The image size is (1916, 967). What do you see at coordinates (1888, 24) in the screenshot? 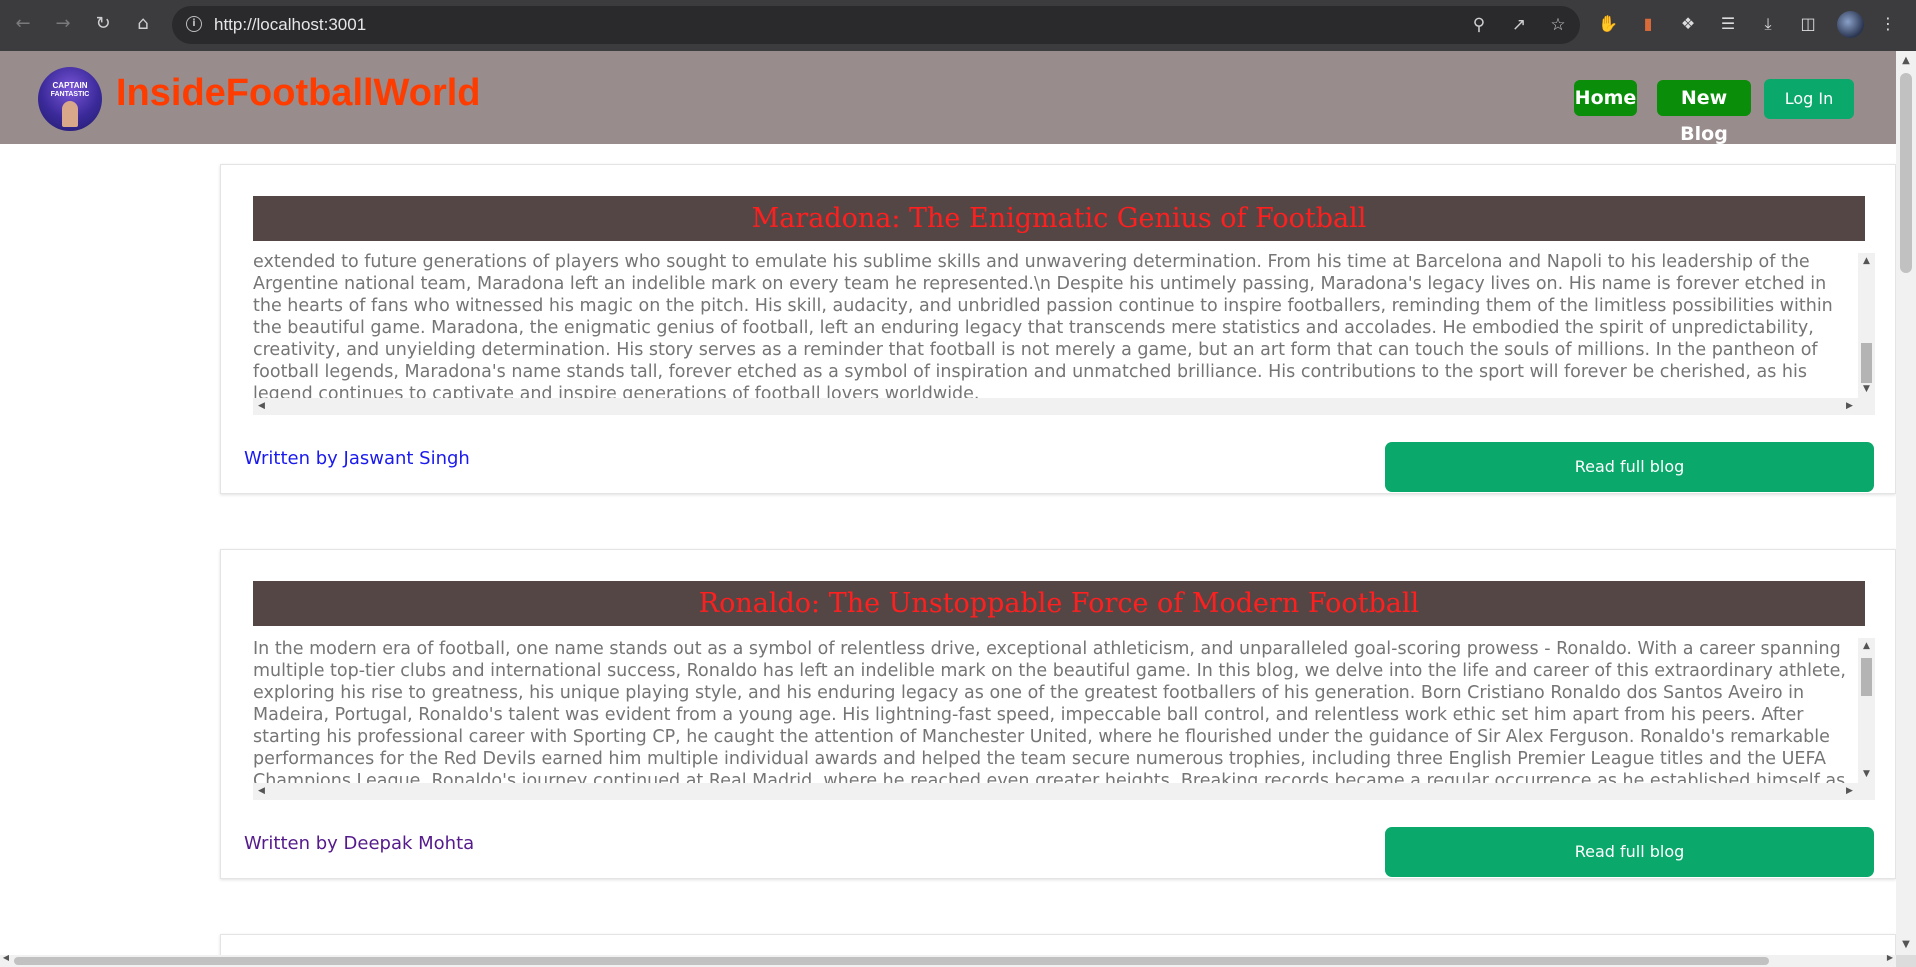
I see `menu-kebab-icon: ⋮` at bounding box center [1888, 24].